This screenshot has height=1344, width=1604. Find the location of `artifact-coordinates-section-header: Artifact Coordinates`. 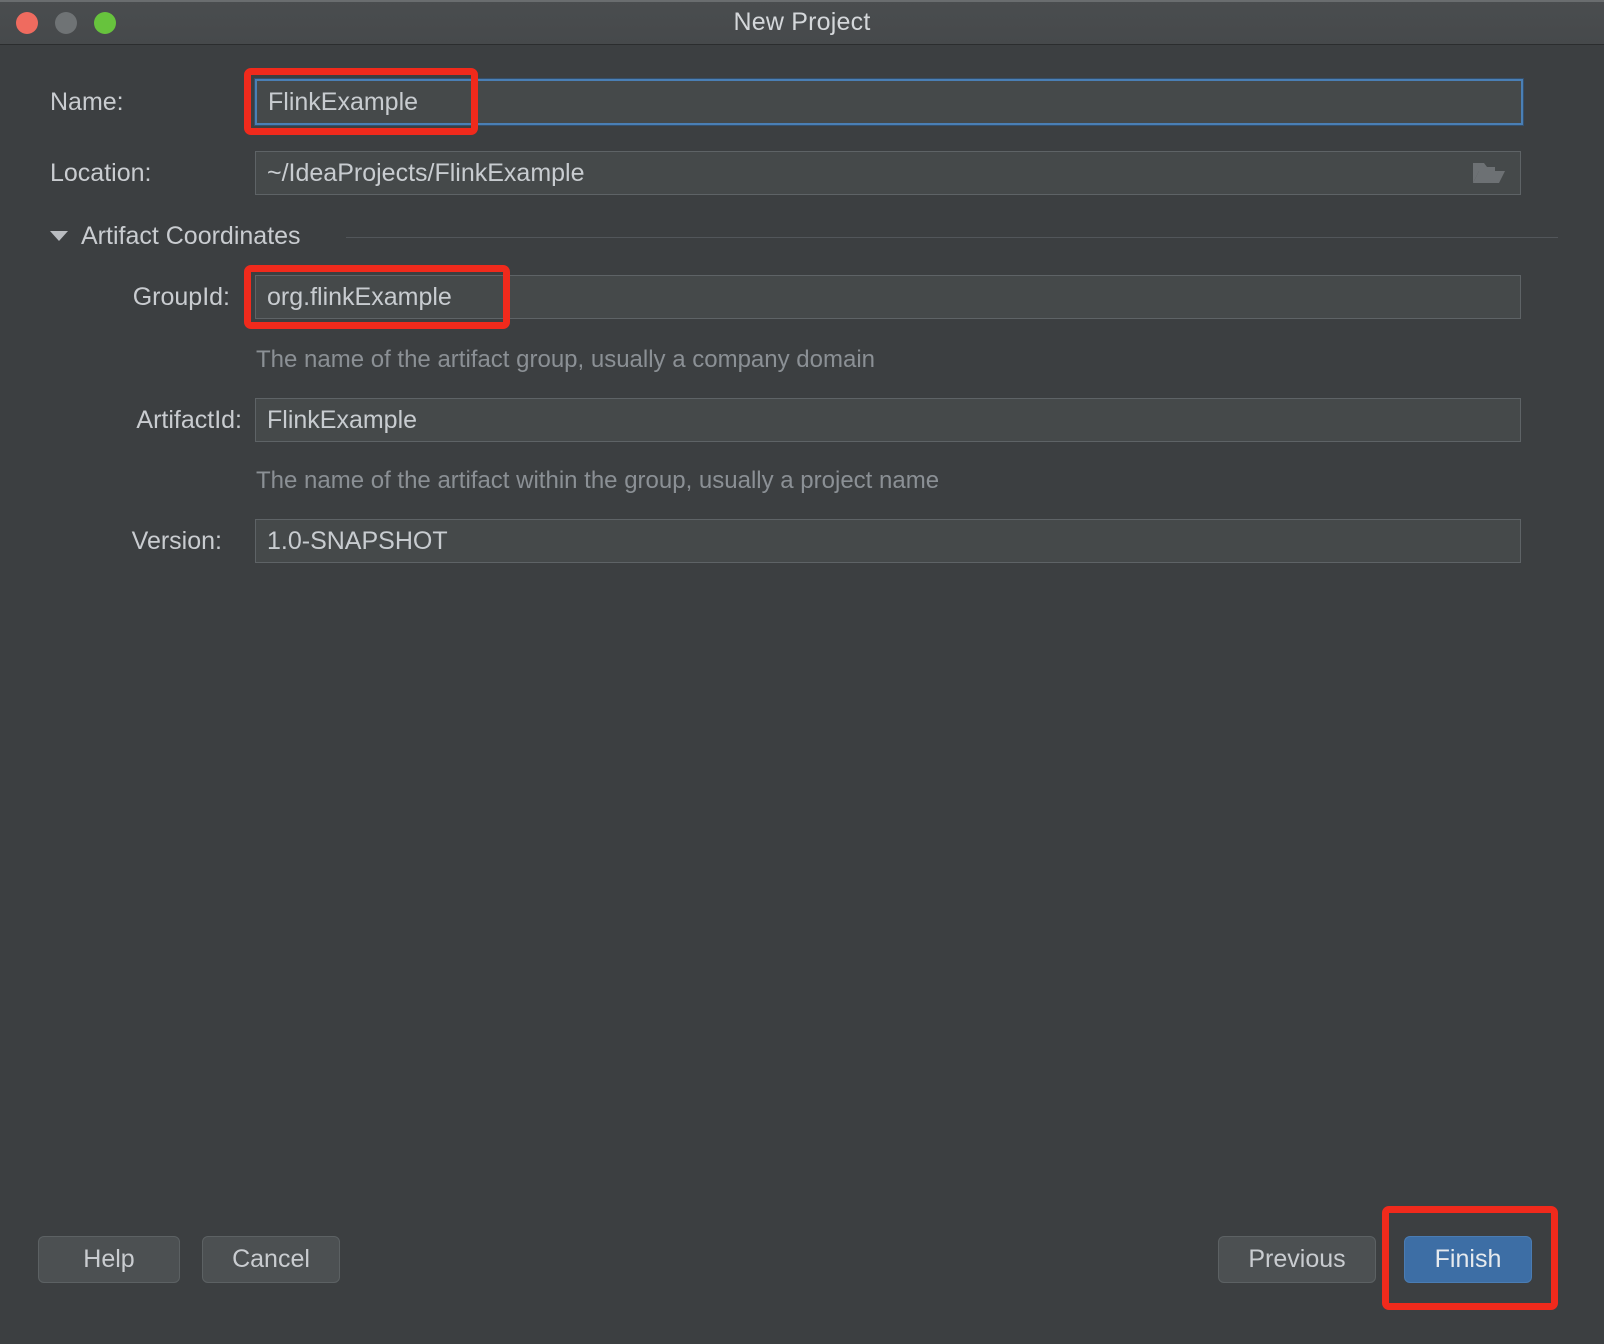

artifact-coordinates-section-header: Artifact Coordinates is located at coordinates (175, 236).